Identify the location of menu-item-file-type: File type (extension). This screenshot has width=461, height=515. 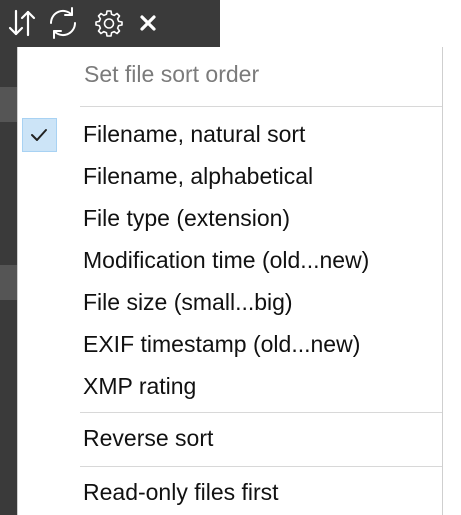
(230, 220).